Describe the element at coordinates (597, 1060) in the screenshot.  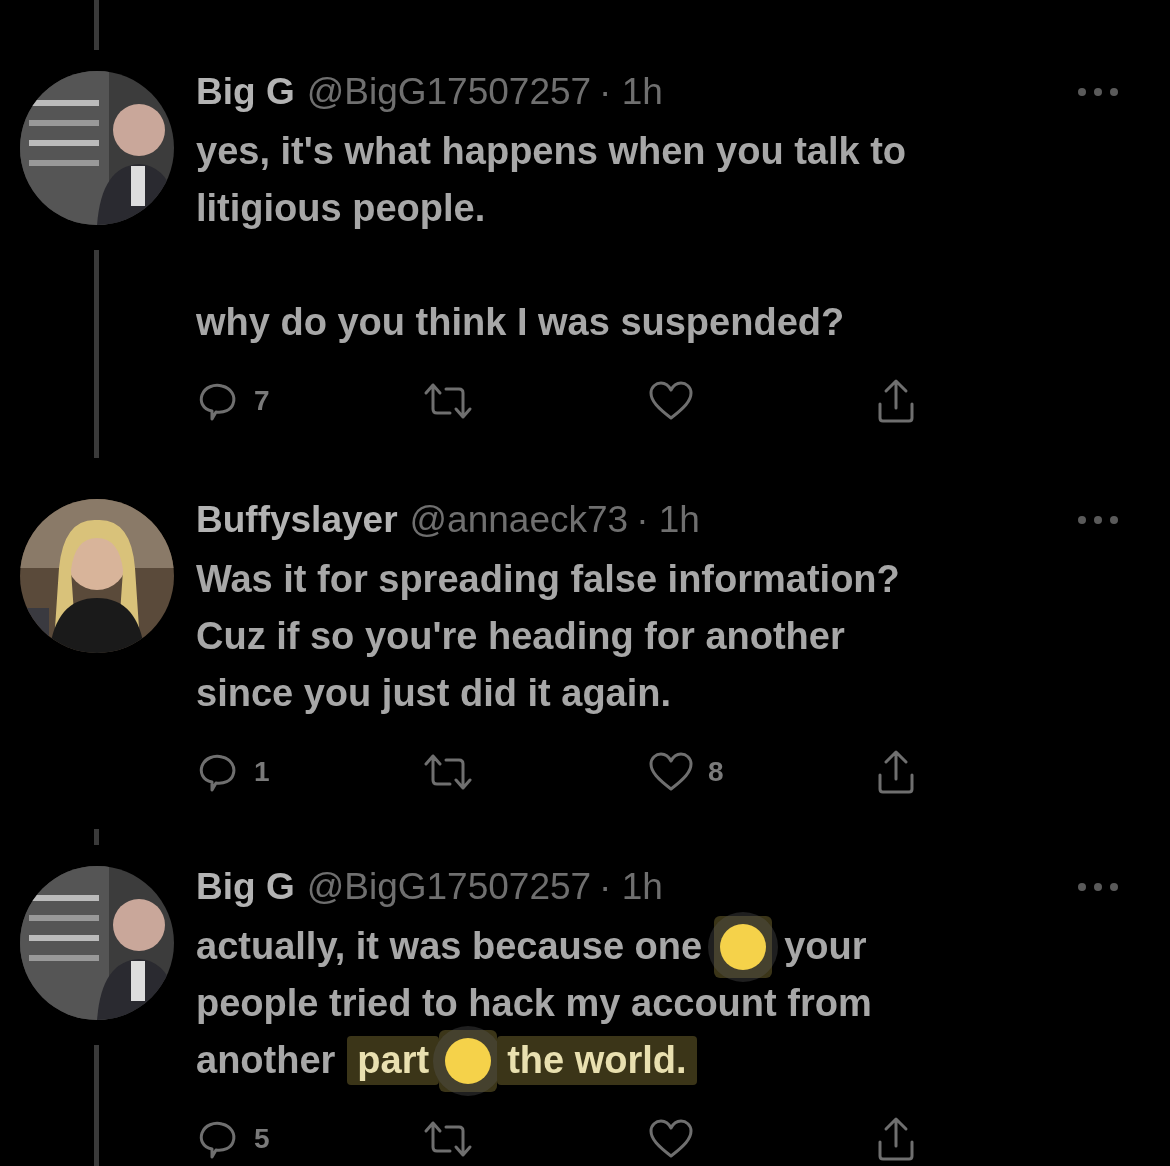
I see `selected-text: the world.` at that location.